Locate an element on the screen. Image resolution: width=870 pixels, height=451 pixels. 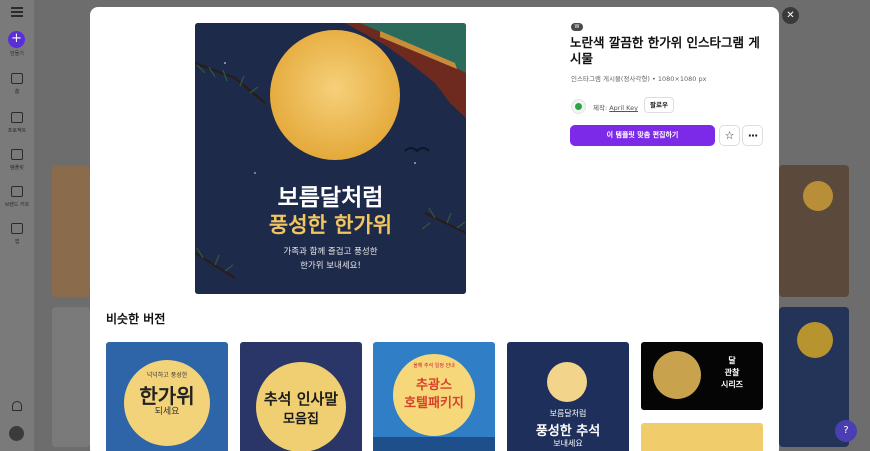
similar-item-2-title: 추석 인사말 is located at coordinates (301, 399).